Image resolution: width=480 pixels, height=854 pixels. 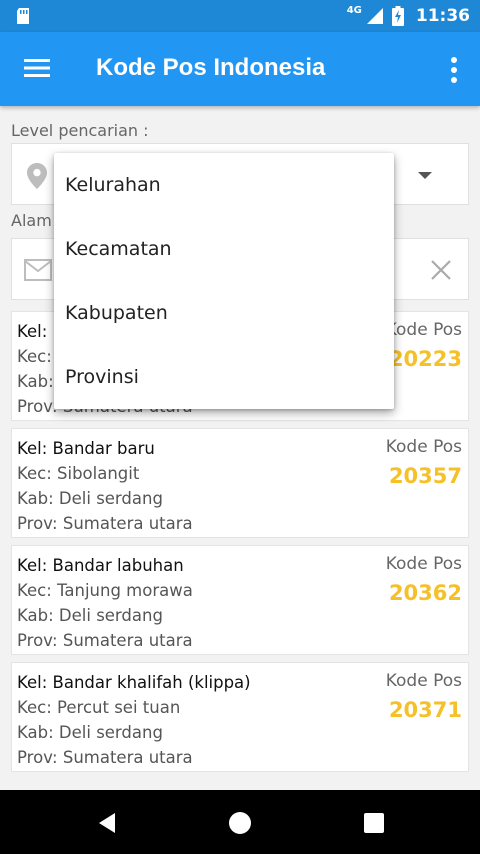 I want to click on card-kabupaten: Kab:, so click(x=35, y=381).